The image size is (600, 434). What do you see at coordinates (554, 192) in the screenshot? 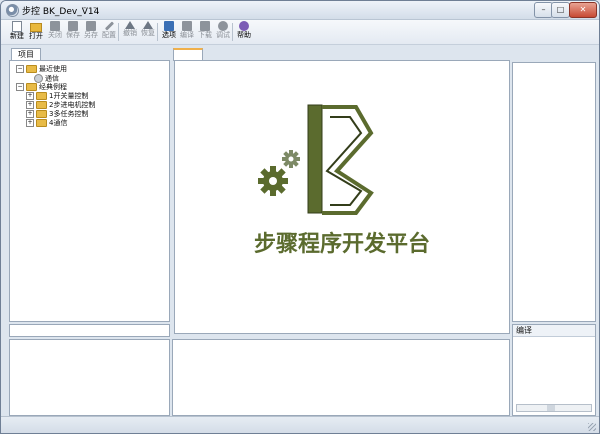
I see `properties-panel` at bounding box center [554, 192].